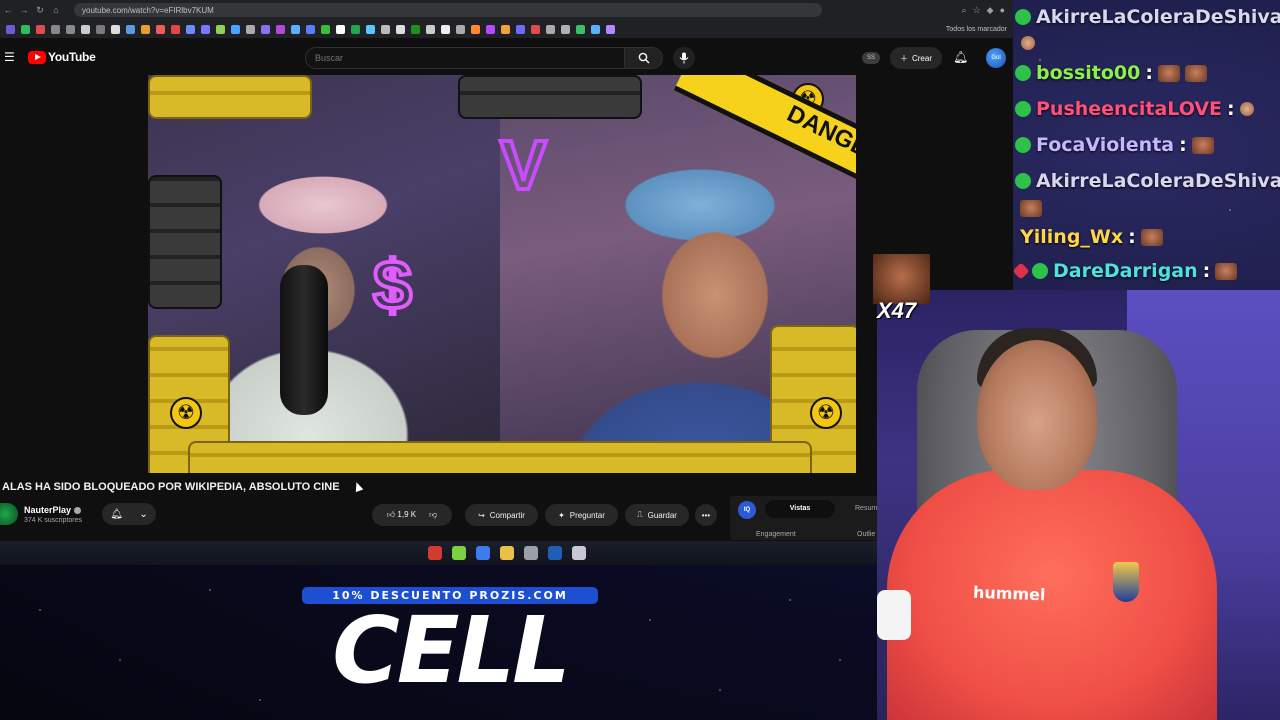 The image size is (1280, 720). I want to click on ask-button: ✦ Preguntar, so click(581, 515).